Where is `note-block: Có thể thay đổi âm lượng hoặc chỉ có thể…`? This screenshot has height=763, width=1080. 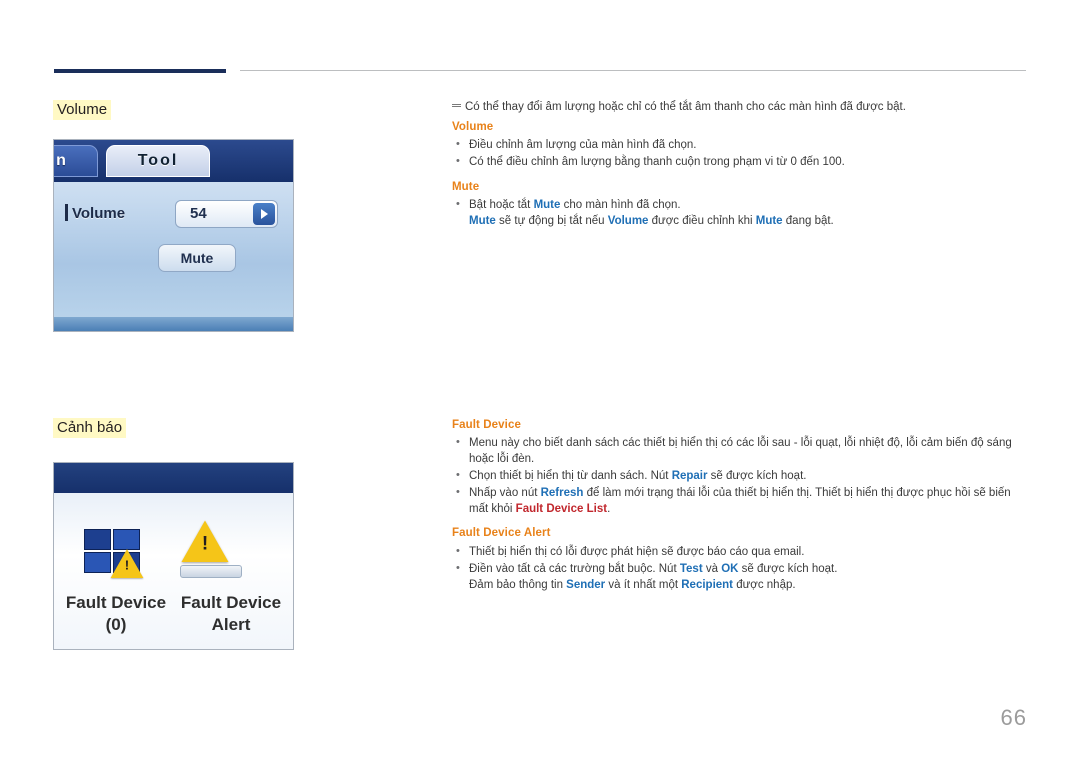
note-block: Có thể thay đổi âm lượng hoặc chỉ có thể… is located at coordinates (740, 107).